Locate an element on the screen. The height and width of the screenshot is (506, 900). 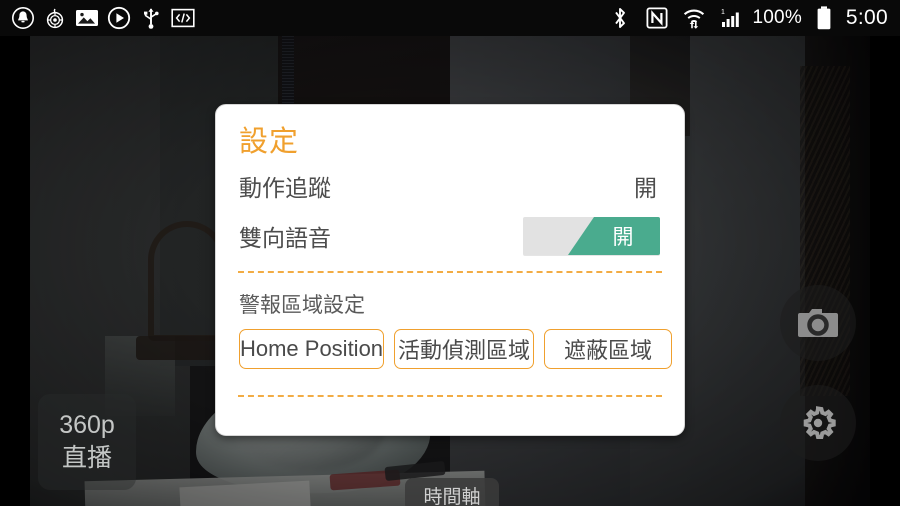
toggle-state-label: 開 is located at coordinates (623, 237).